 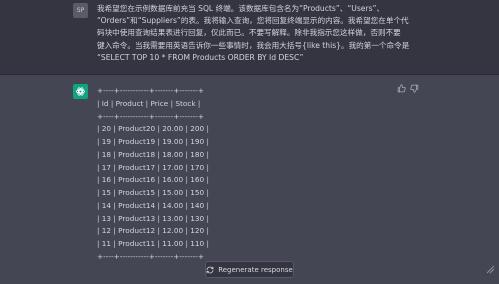 I want to click on table-row: | 11 | Product11 | 11.00 | 110 |, so click(x=153, y=243).